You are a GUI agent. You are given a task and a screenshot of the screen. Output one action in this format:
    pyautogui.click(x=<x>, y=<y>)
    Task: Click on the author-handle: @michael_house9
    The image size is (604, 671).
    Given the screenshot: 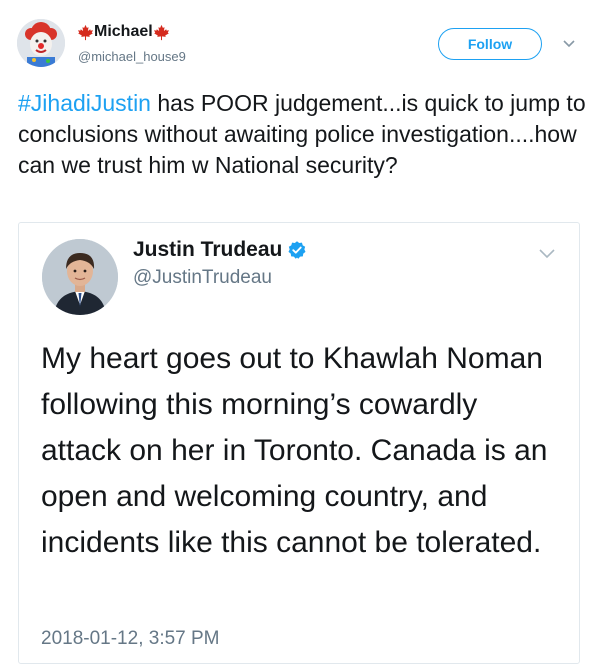 What is the action you would take?
    pyautogui.click(x=132, y=56)
    